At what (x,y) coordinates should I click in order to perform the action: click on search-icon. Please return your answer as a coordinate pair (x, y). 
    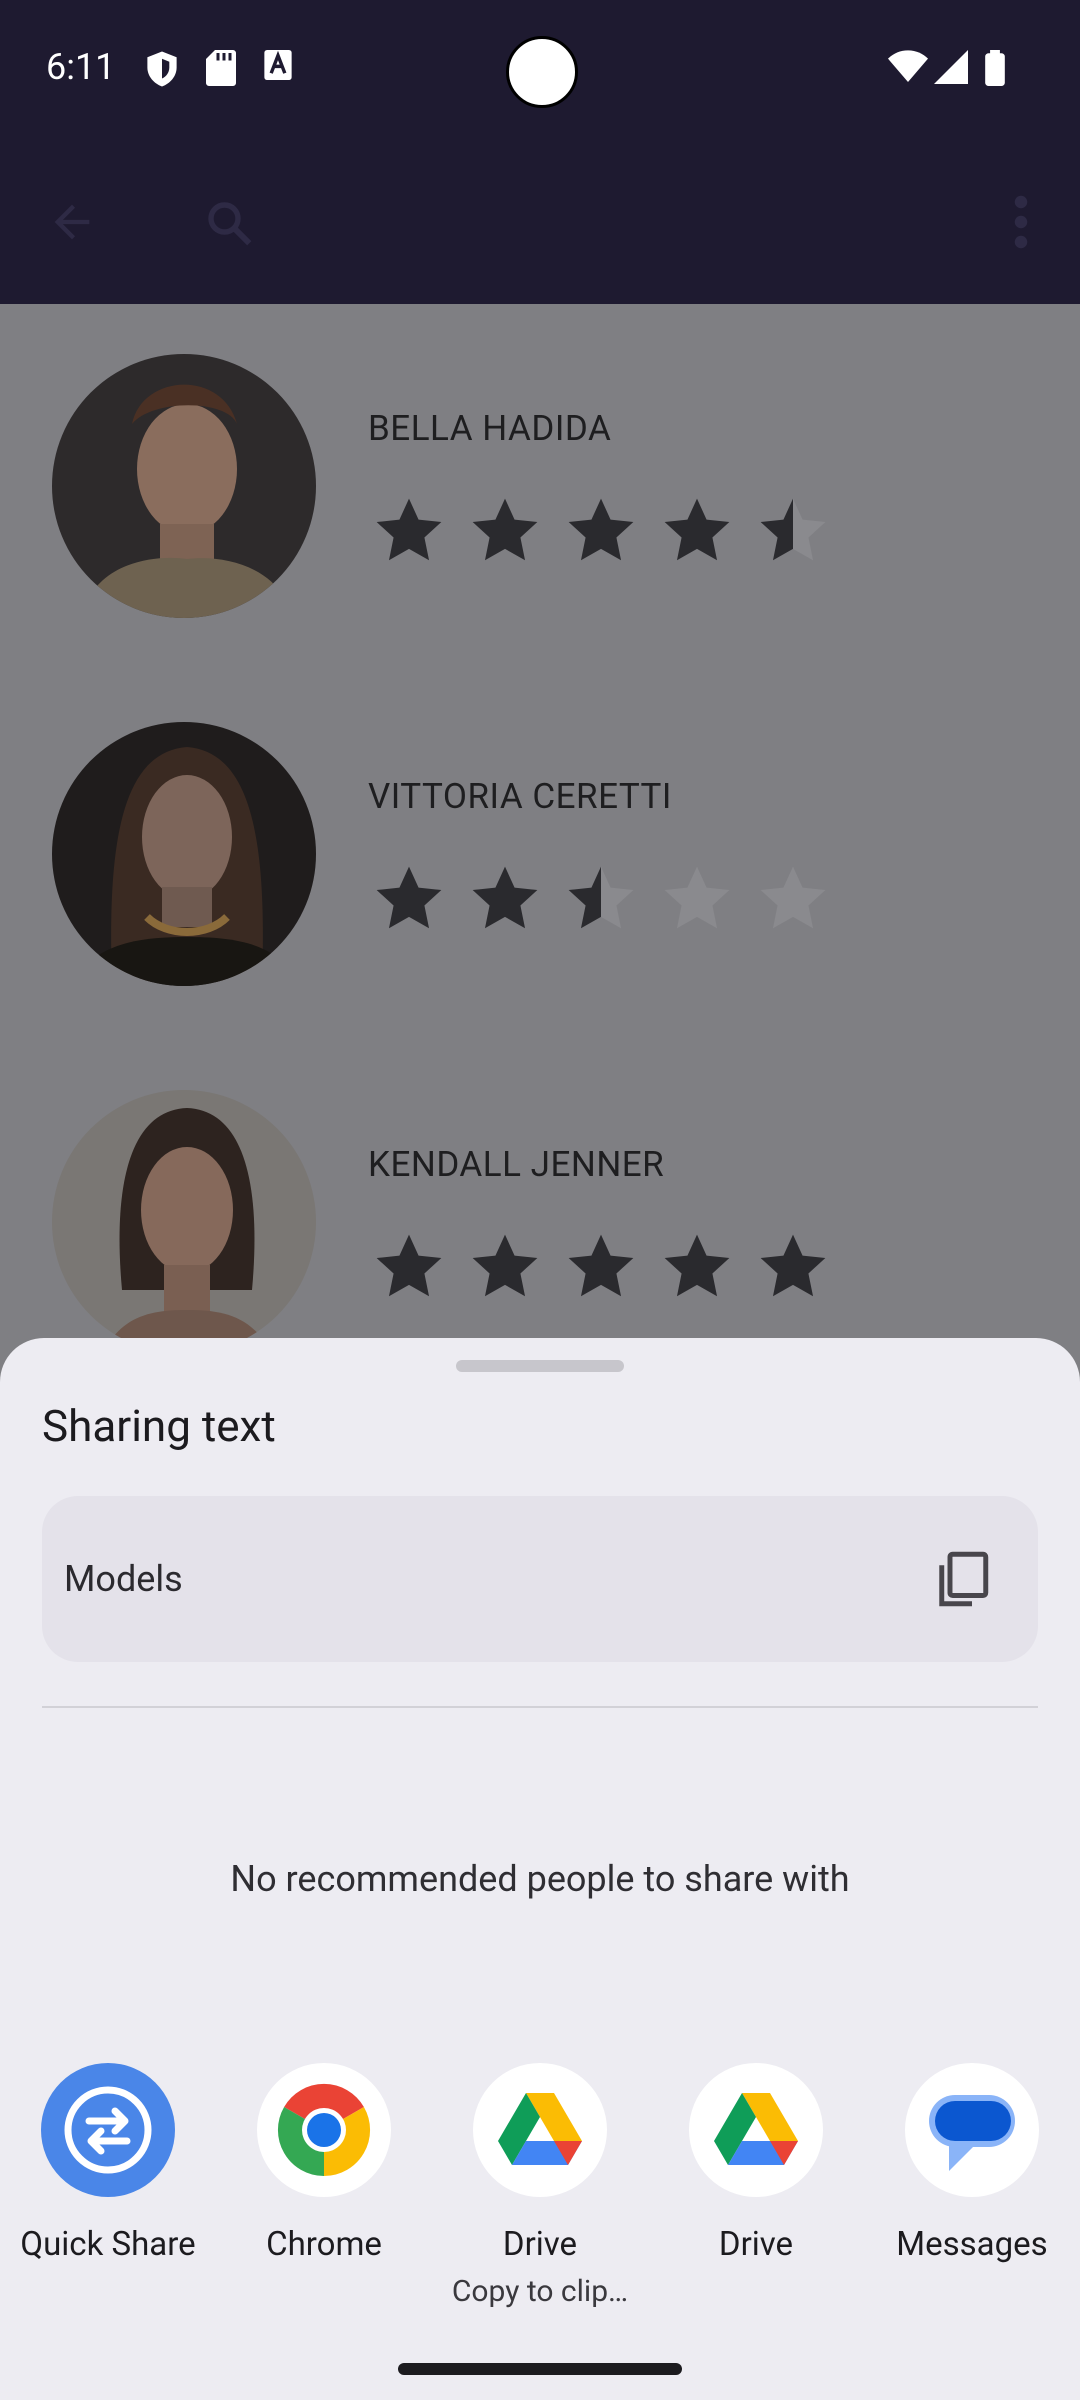
    Looking at the image, I should click on (229, 223).